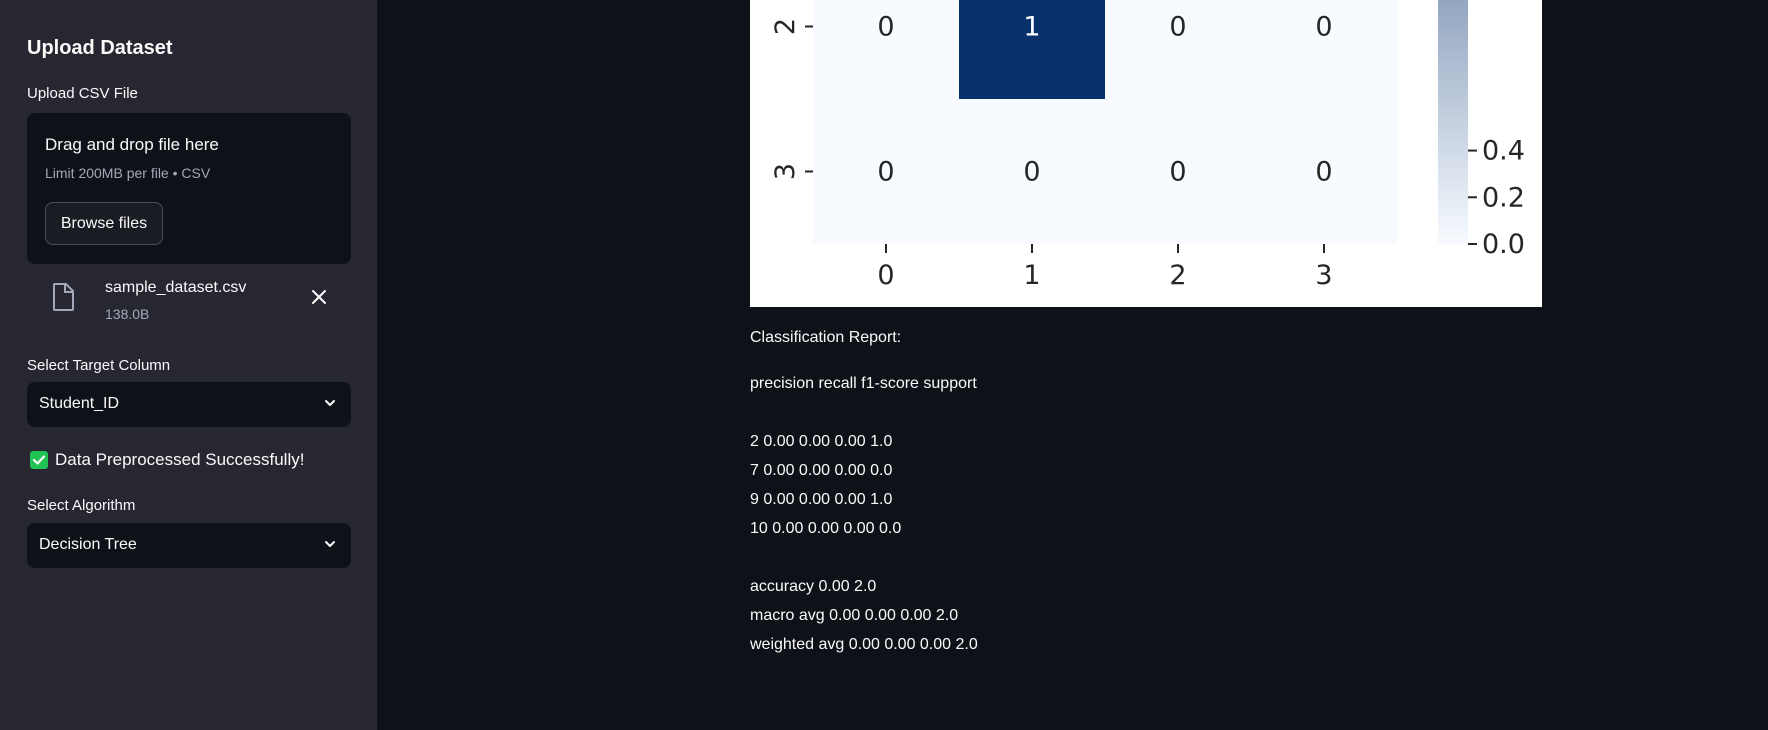  I want to click on browse-files-button: Browse files, so click(104, 223).